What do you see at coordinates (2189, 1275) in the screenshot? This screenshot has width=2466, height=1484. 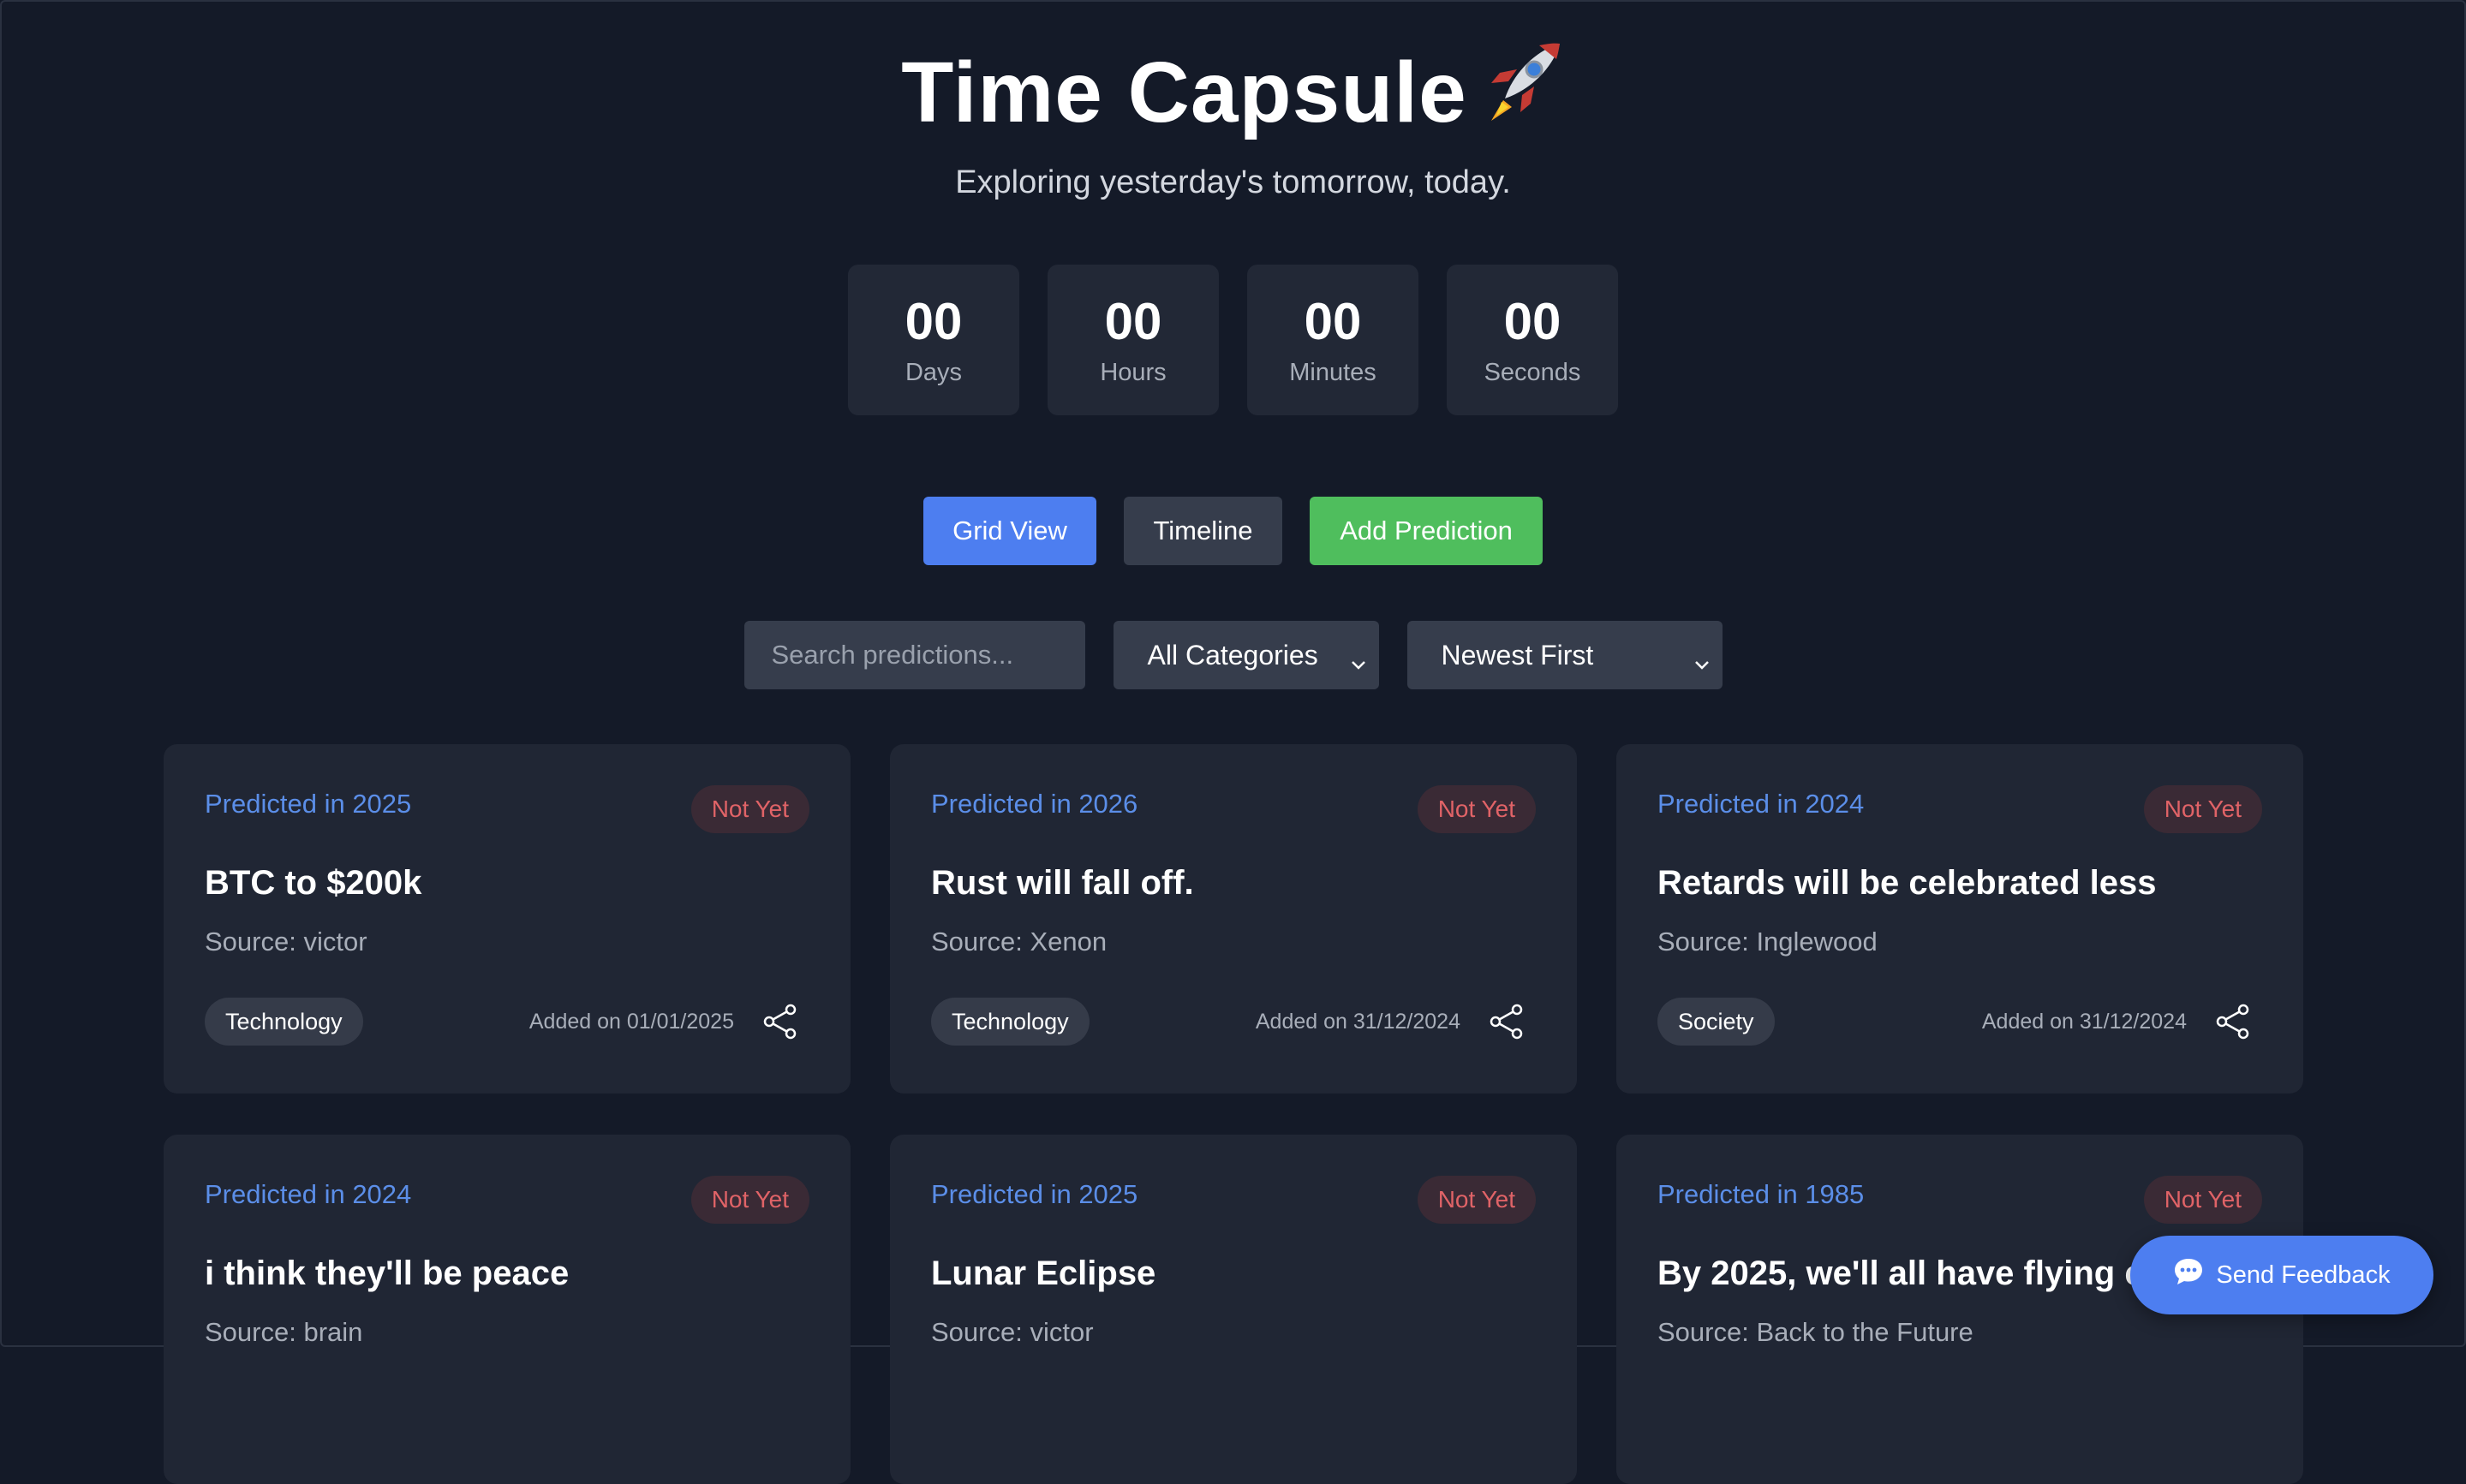 I see `chat-bubble-icon` at bounding box center [2189, 1275].